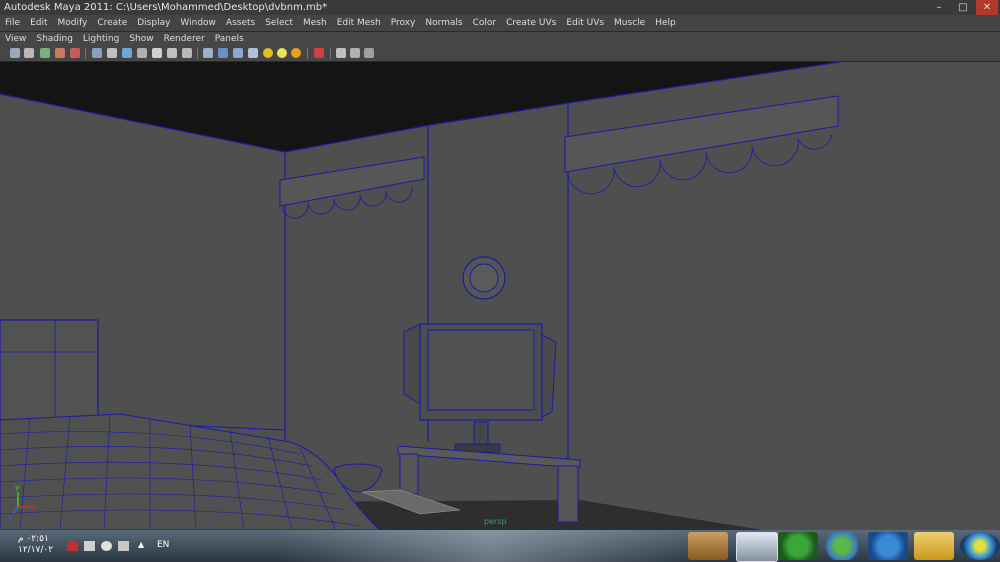 This screenshot has width=1000, height=562. Describe the element at coordinates (10, 518) in the screenshot. I see `axis-label-z: z` at that location.